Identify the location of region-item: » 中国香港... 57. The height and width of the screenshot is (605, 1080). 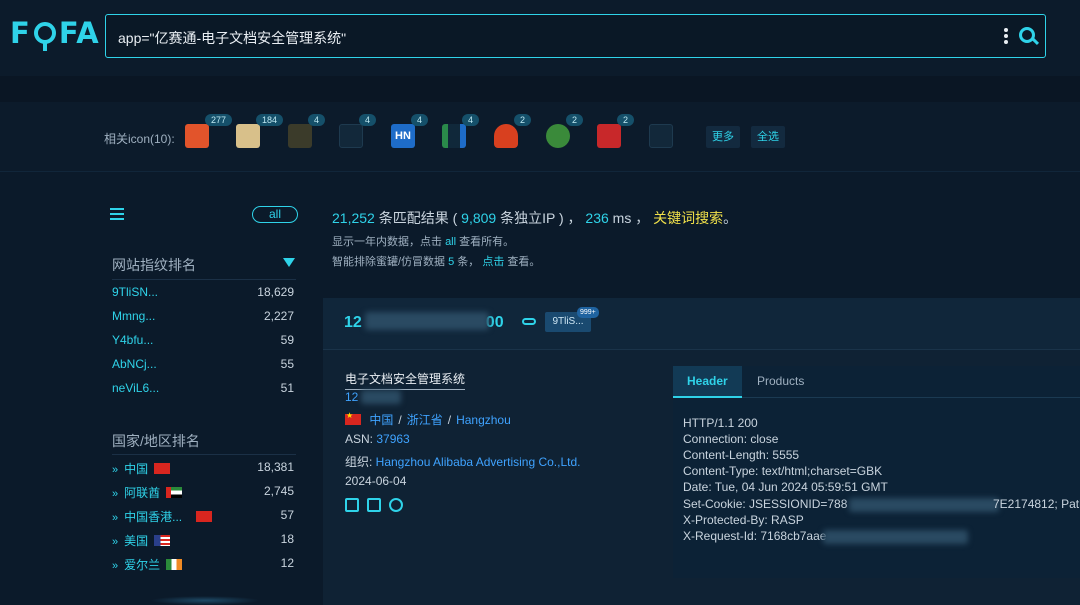
(204, 517).